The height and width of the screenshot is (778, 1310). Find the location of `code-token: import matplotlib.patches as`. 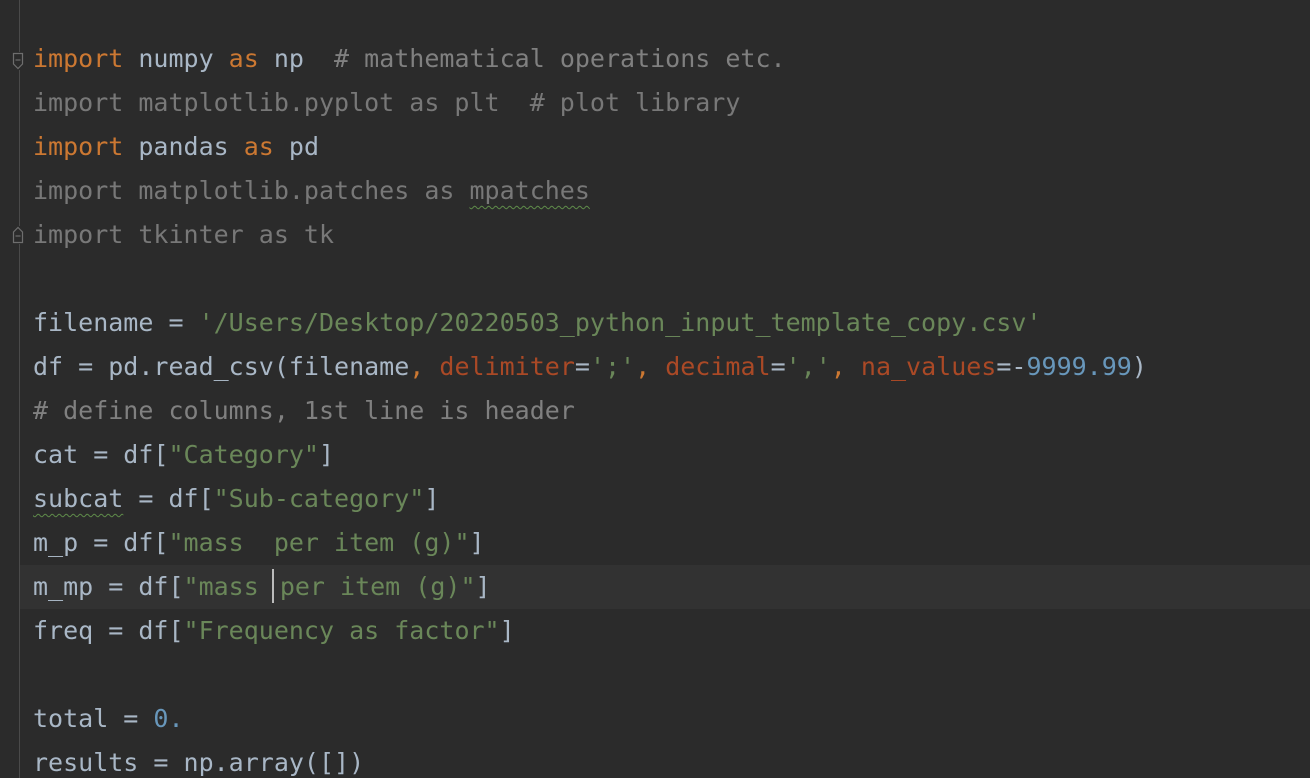

code-token: import matplotlib.patches as is located at coordinates (251, 190).